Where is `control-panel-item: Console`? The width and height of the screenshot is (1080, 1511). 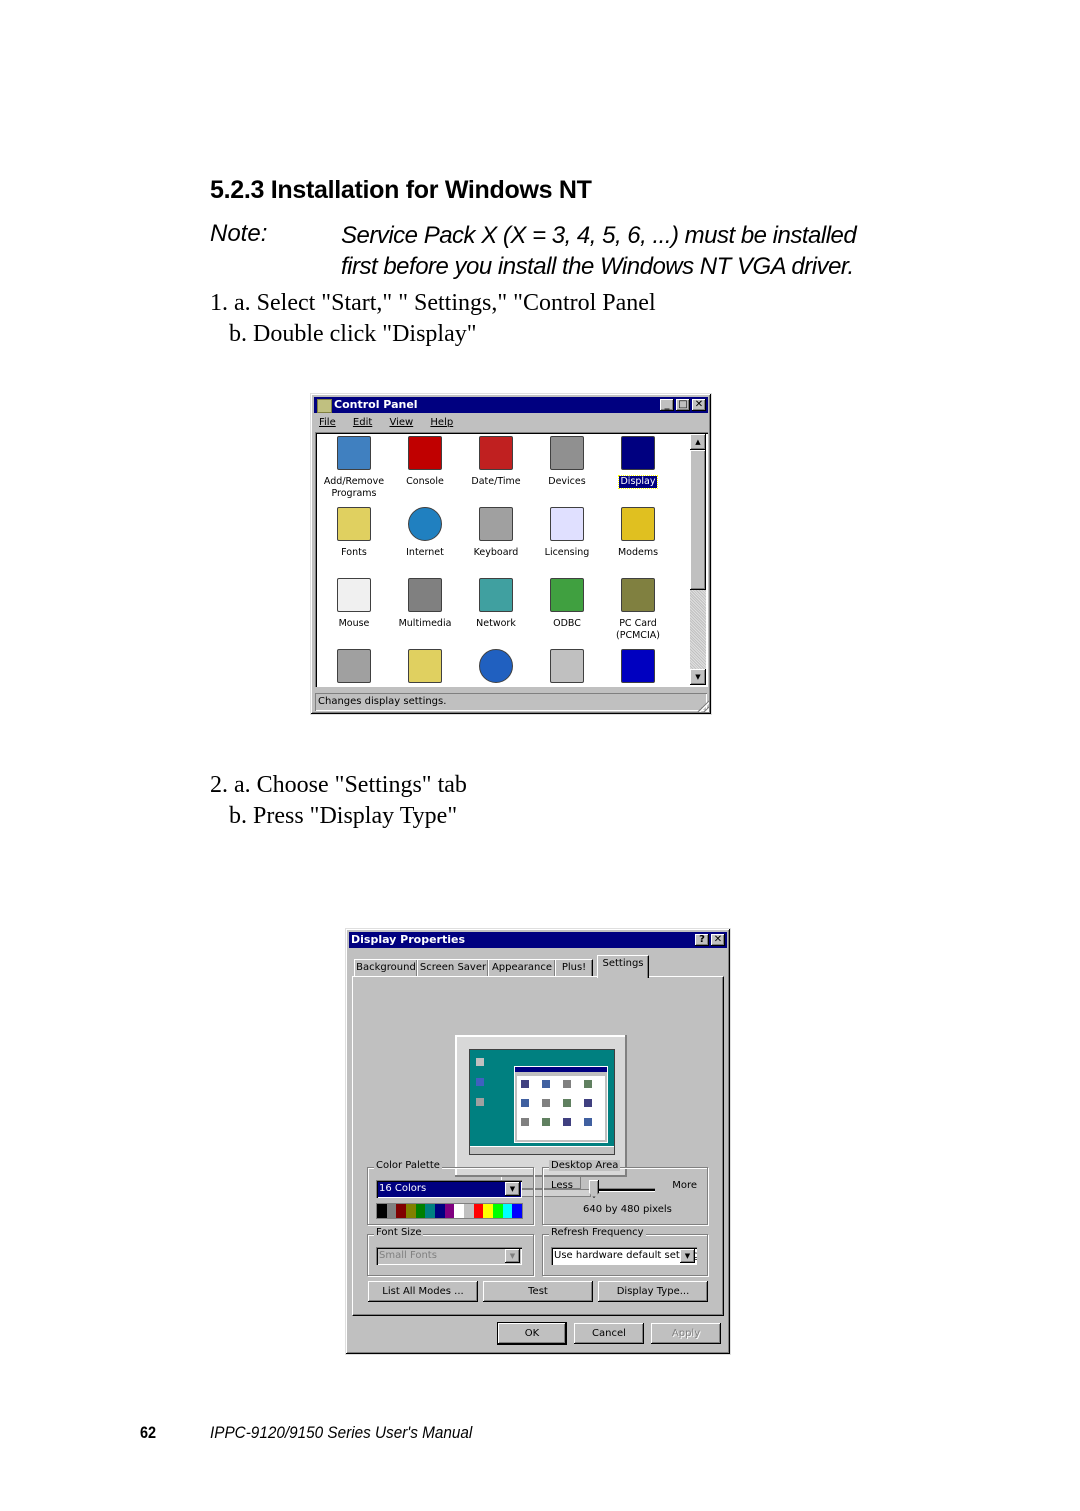
control-panel-item: Console is located at coordinates (425, 462).